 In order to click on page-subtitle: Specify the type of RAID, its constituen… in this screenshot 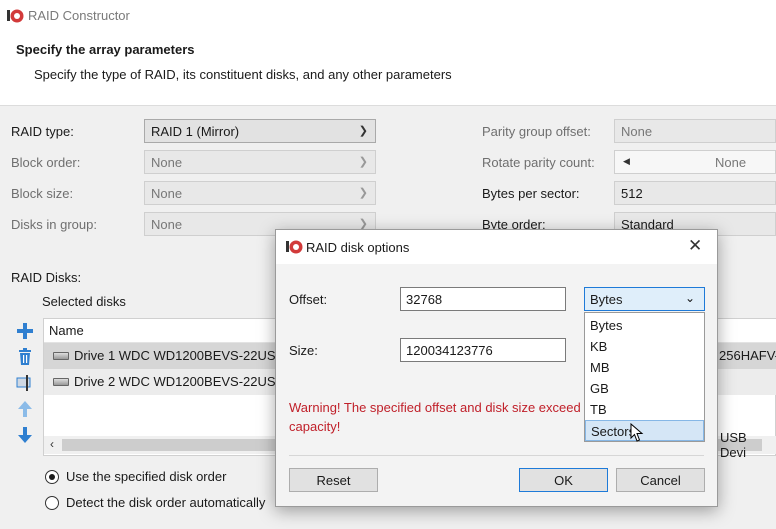, I will do `click(243, 74)`.